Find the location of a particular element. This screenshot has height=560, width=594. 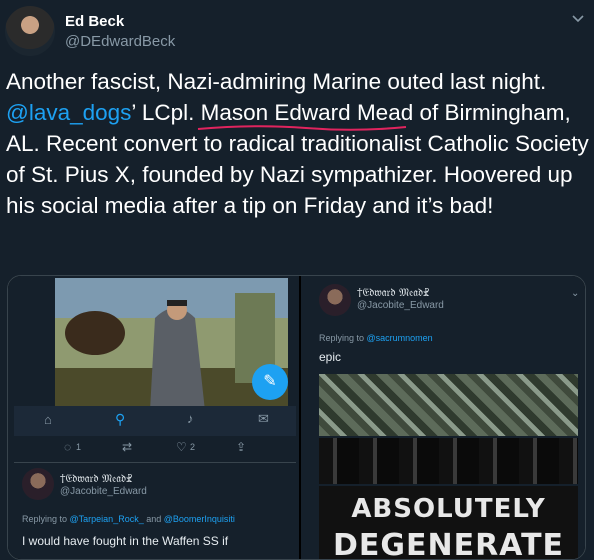

chevron-down-icon: ⌄ is located at coordinates (575, 293).